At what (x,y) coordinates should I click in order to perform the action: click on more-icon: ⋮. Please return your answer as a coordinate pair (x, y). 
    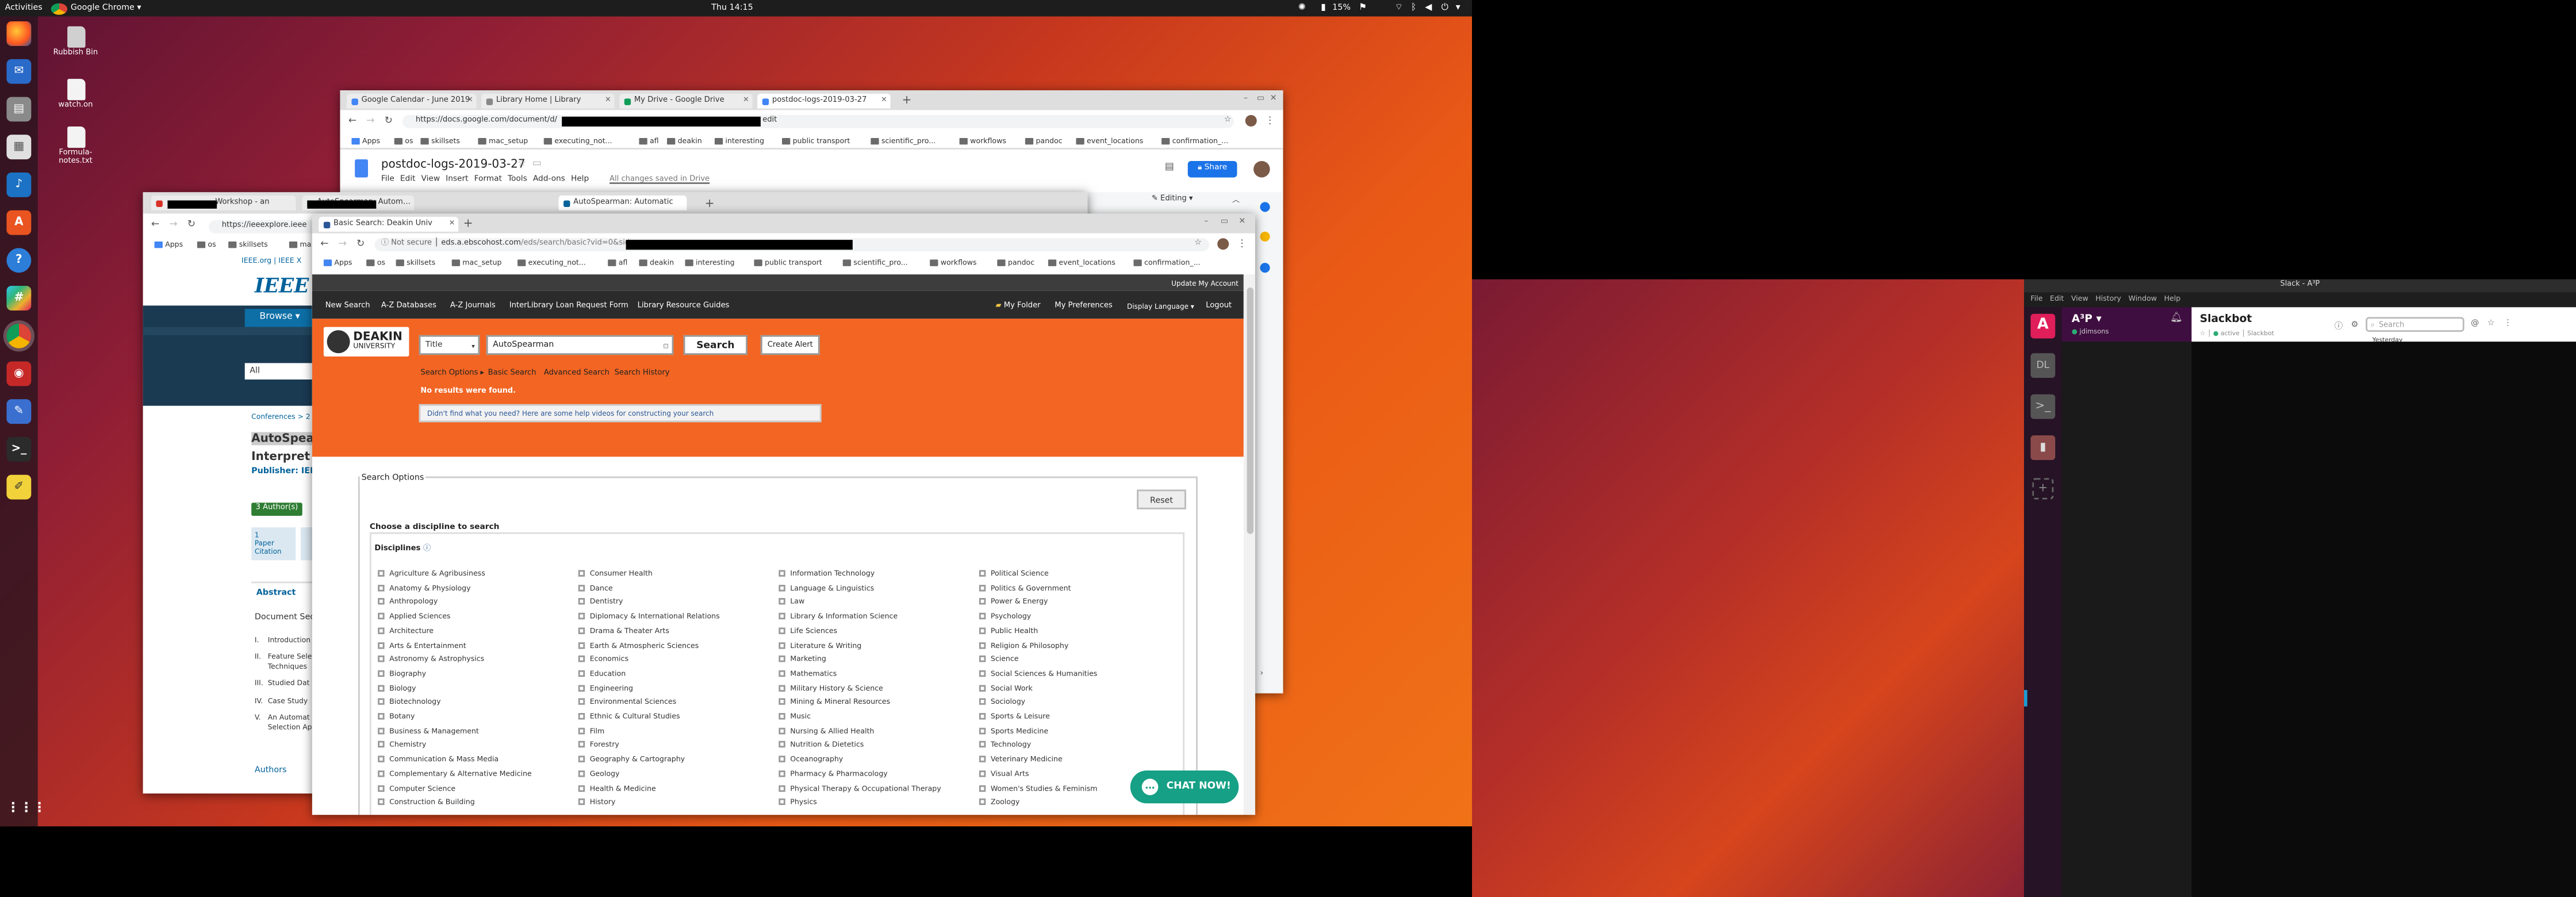
    Looking at the image, I should click on (2508, 323).